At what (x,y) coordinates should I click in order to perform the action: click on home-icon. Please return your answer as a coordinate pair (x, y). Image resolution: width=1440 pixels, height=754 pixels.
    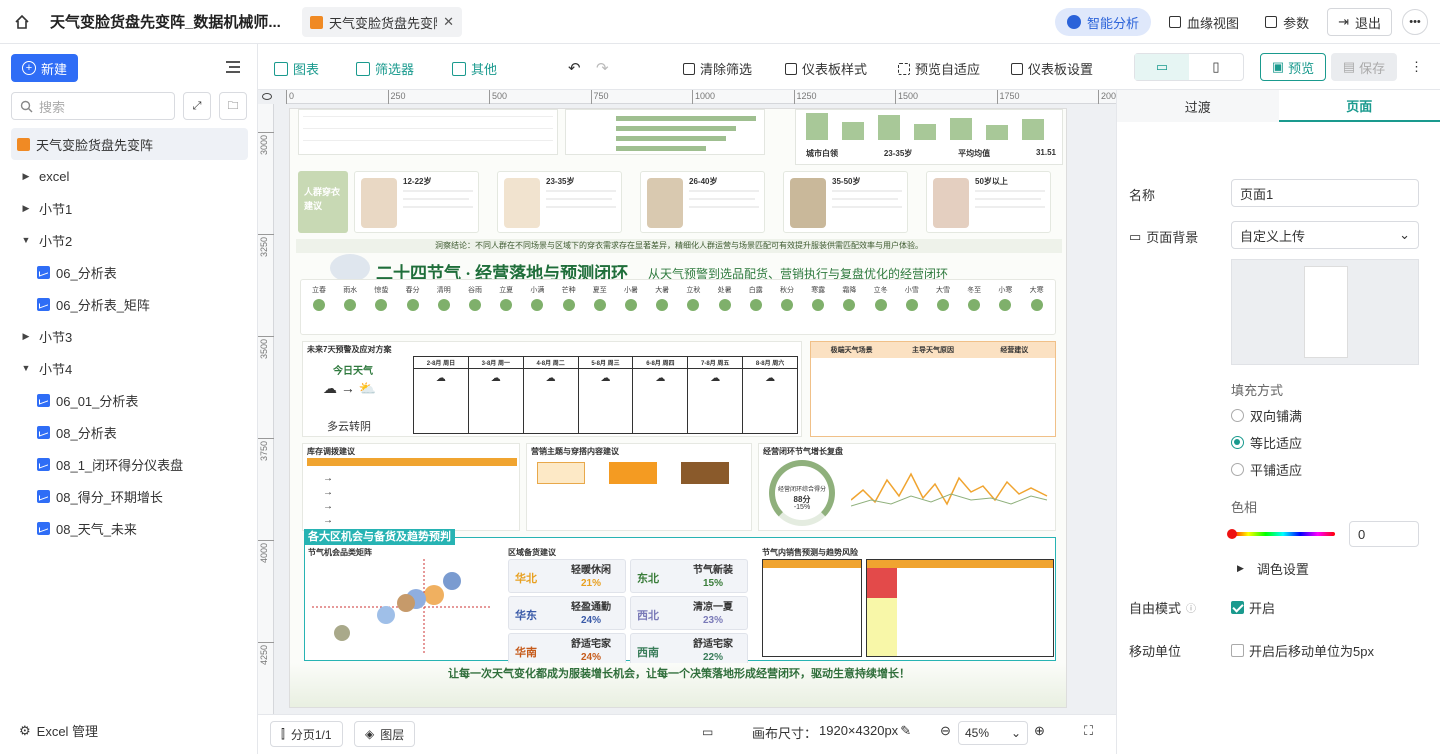
    Looking at the image, I should click on (22, 22).